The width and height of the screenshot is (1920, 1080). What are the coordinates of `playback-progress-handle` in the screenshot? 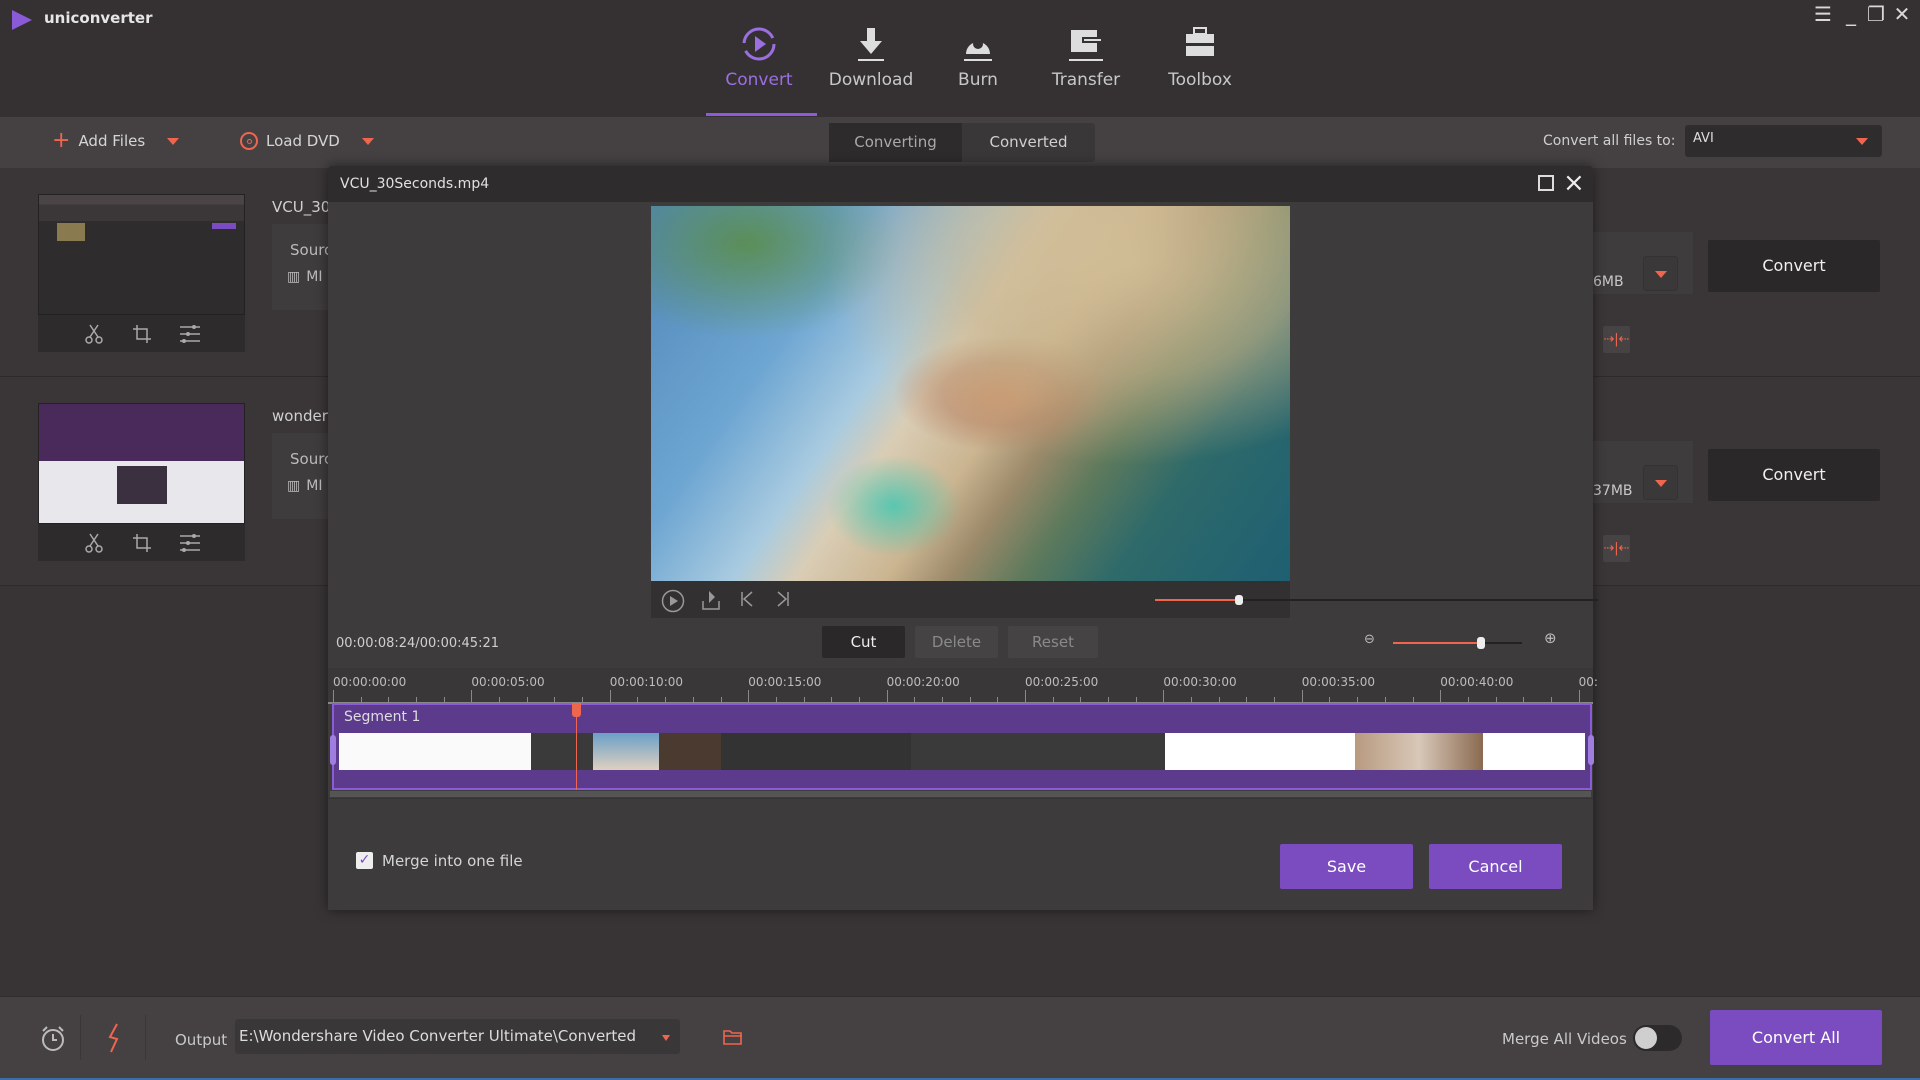 It's located at (1239, 600).